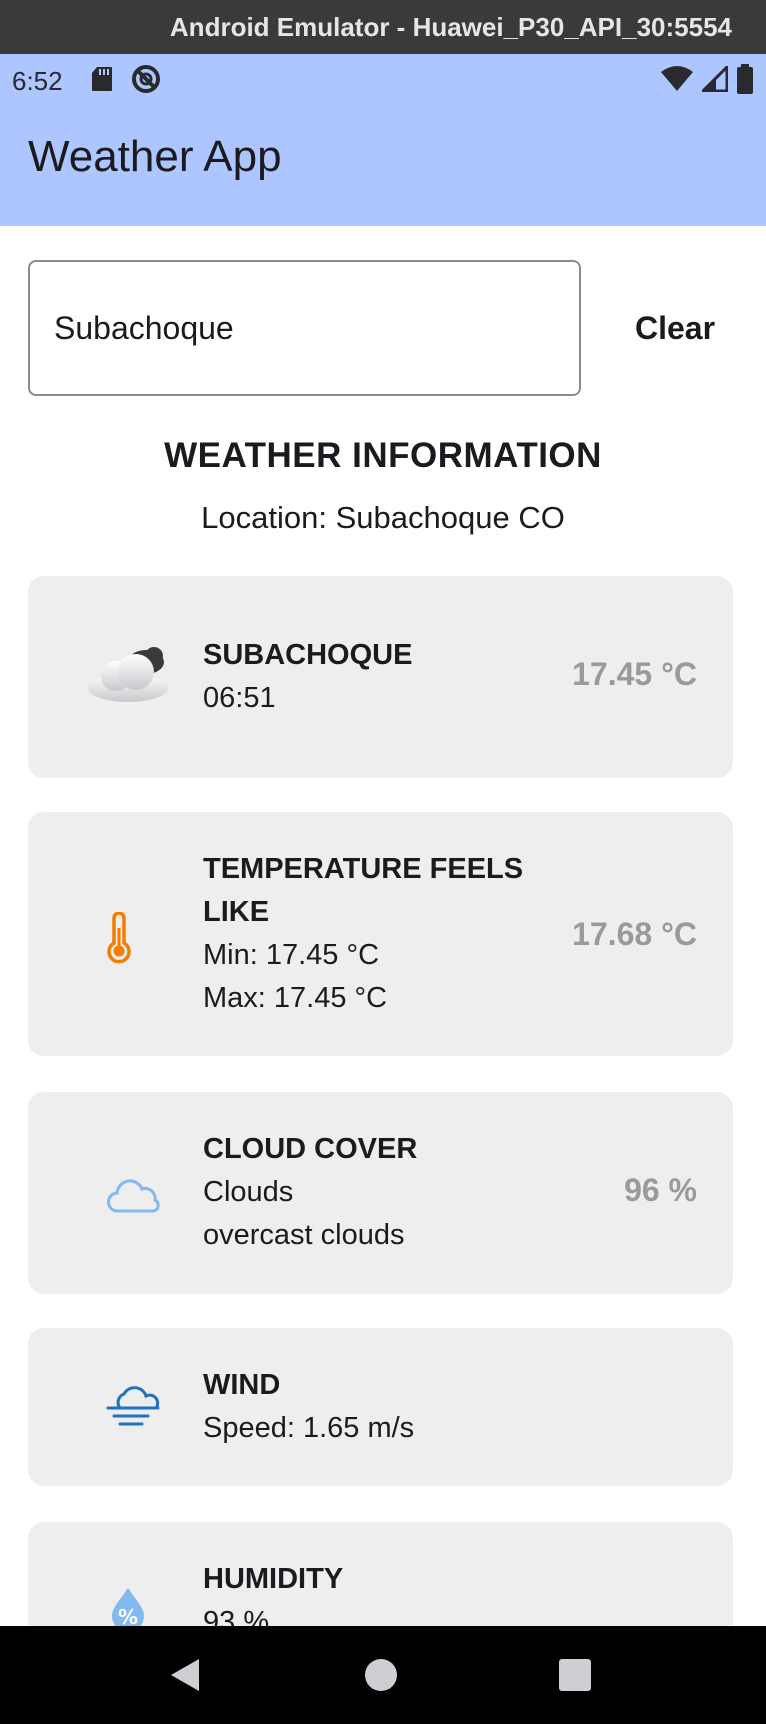 This screenshot has width=766, height=1724. Describe the element at coordinates (363, 869) in the screenshot. I see `feels-like-title-1: TEMPERATURE FEELS` at that location.